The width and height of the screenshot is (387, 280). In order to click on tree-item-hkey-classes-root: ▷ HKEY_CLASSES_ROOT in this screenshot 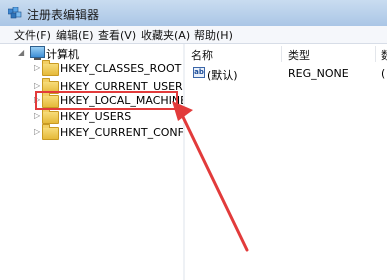, I will do `click(91, 69)`.